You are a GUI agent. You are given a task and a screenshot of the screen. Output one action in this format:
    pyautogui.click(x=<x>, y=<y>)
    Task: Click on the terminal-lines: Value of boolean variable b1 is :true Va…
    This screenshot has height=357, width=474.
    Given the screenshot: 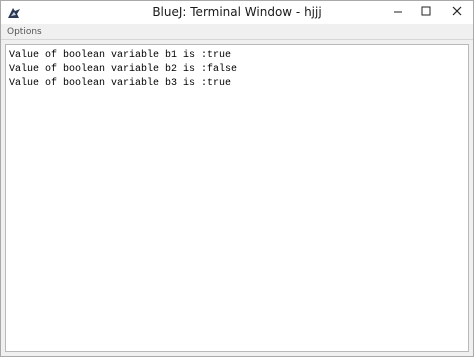 What is the action you would take?
    pyautogui.click(x=123, y=70)
    